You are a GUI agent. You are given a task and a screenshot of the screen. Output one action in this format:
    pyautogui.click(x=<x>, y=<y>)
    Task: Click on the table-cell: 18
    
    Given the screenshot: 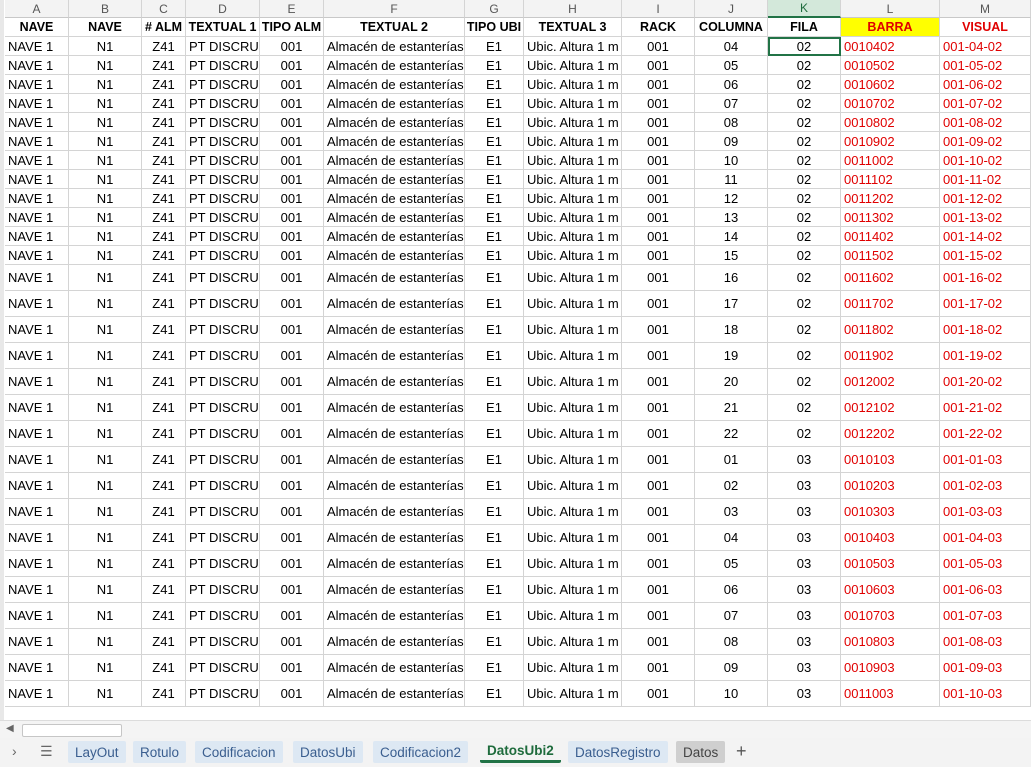 What is the action you would take?
    pyautogui.click(x=731, y=330)
    